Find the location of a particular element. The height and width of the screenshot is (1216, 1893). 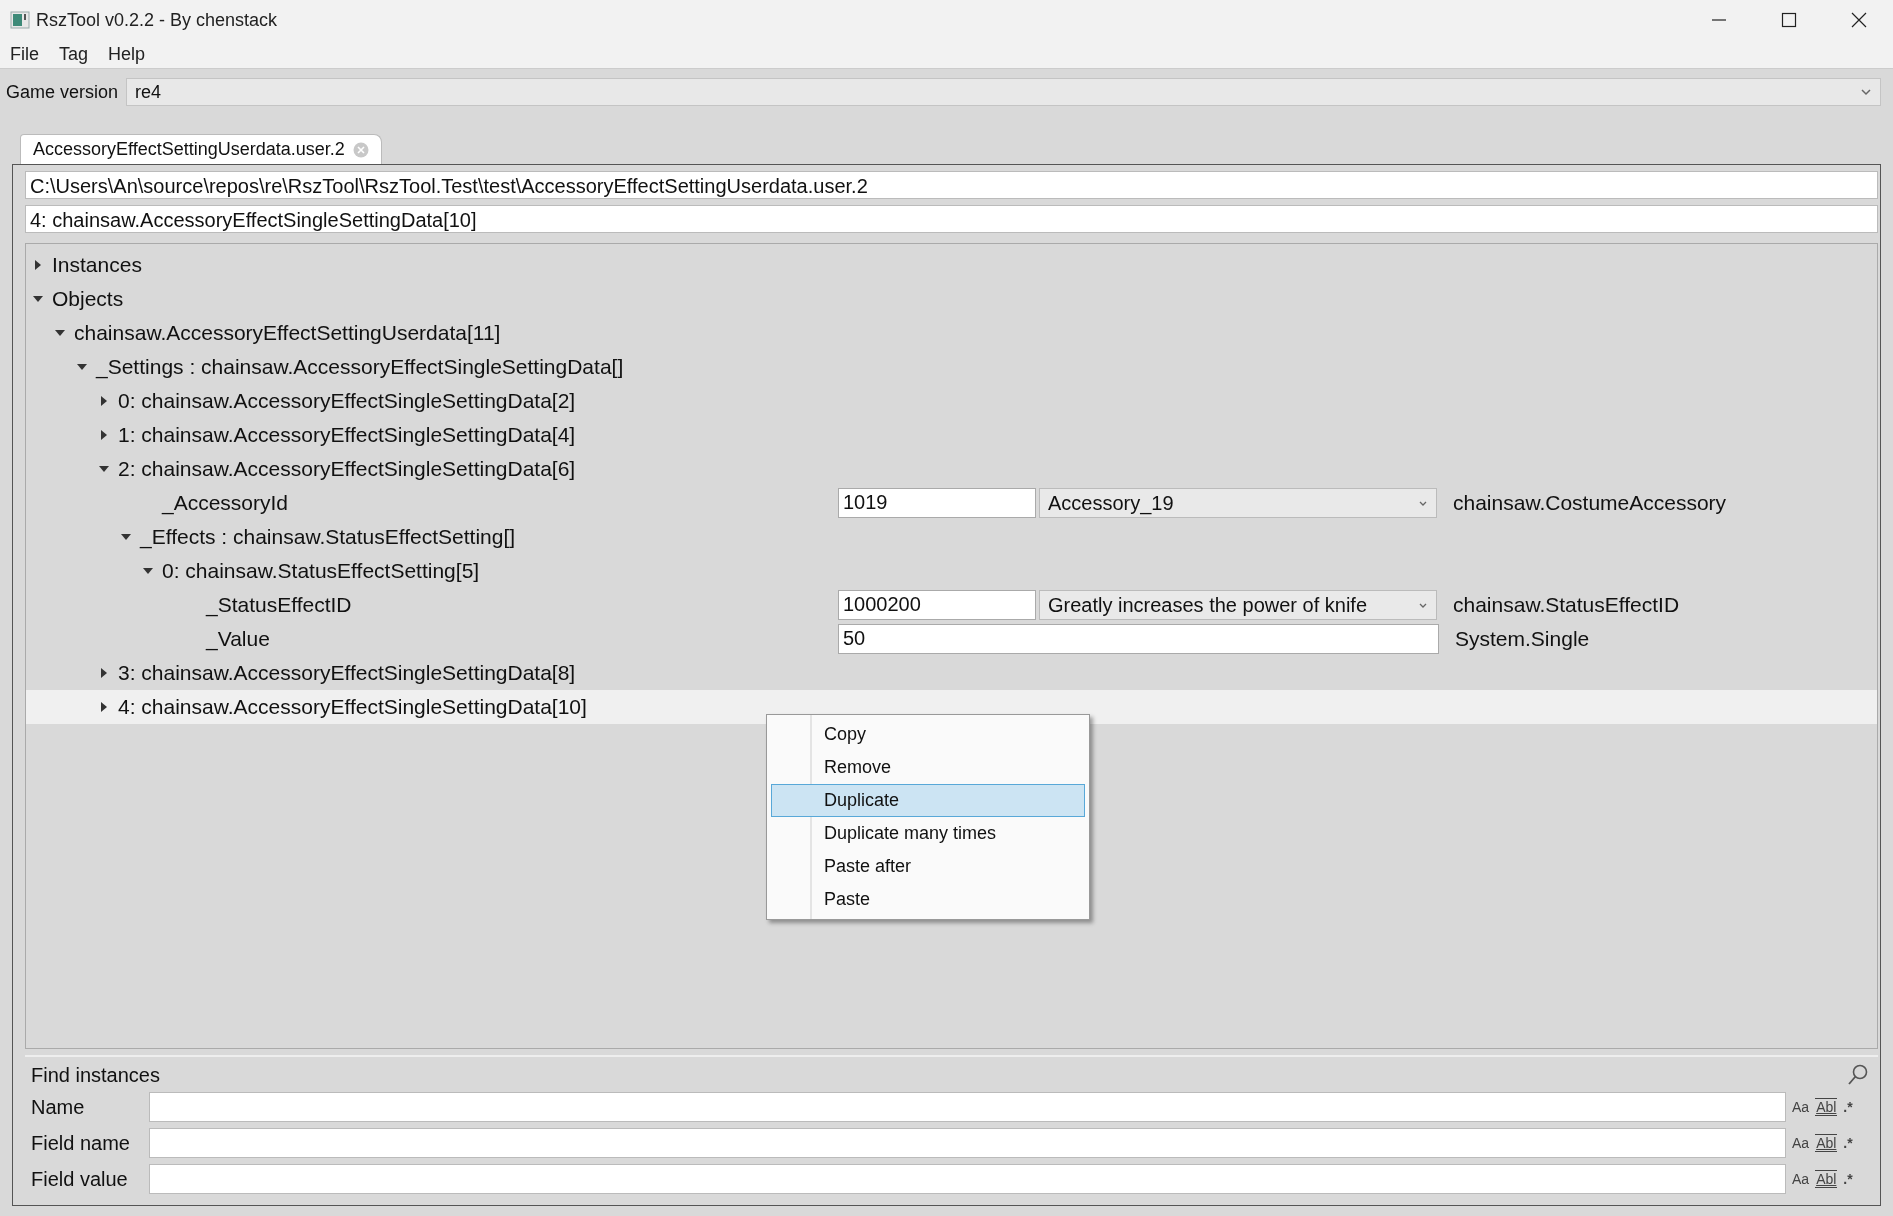

value-field: 50 is located at coordinates (1138, 639).